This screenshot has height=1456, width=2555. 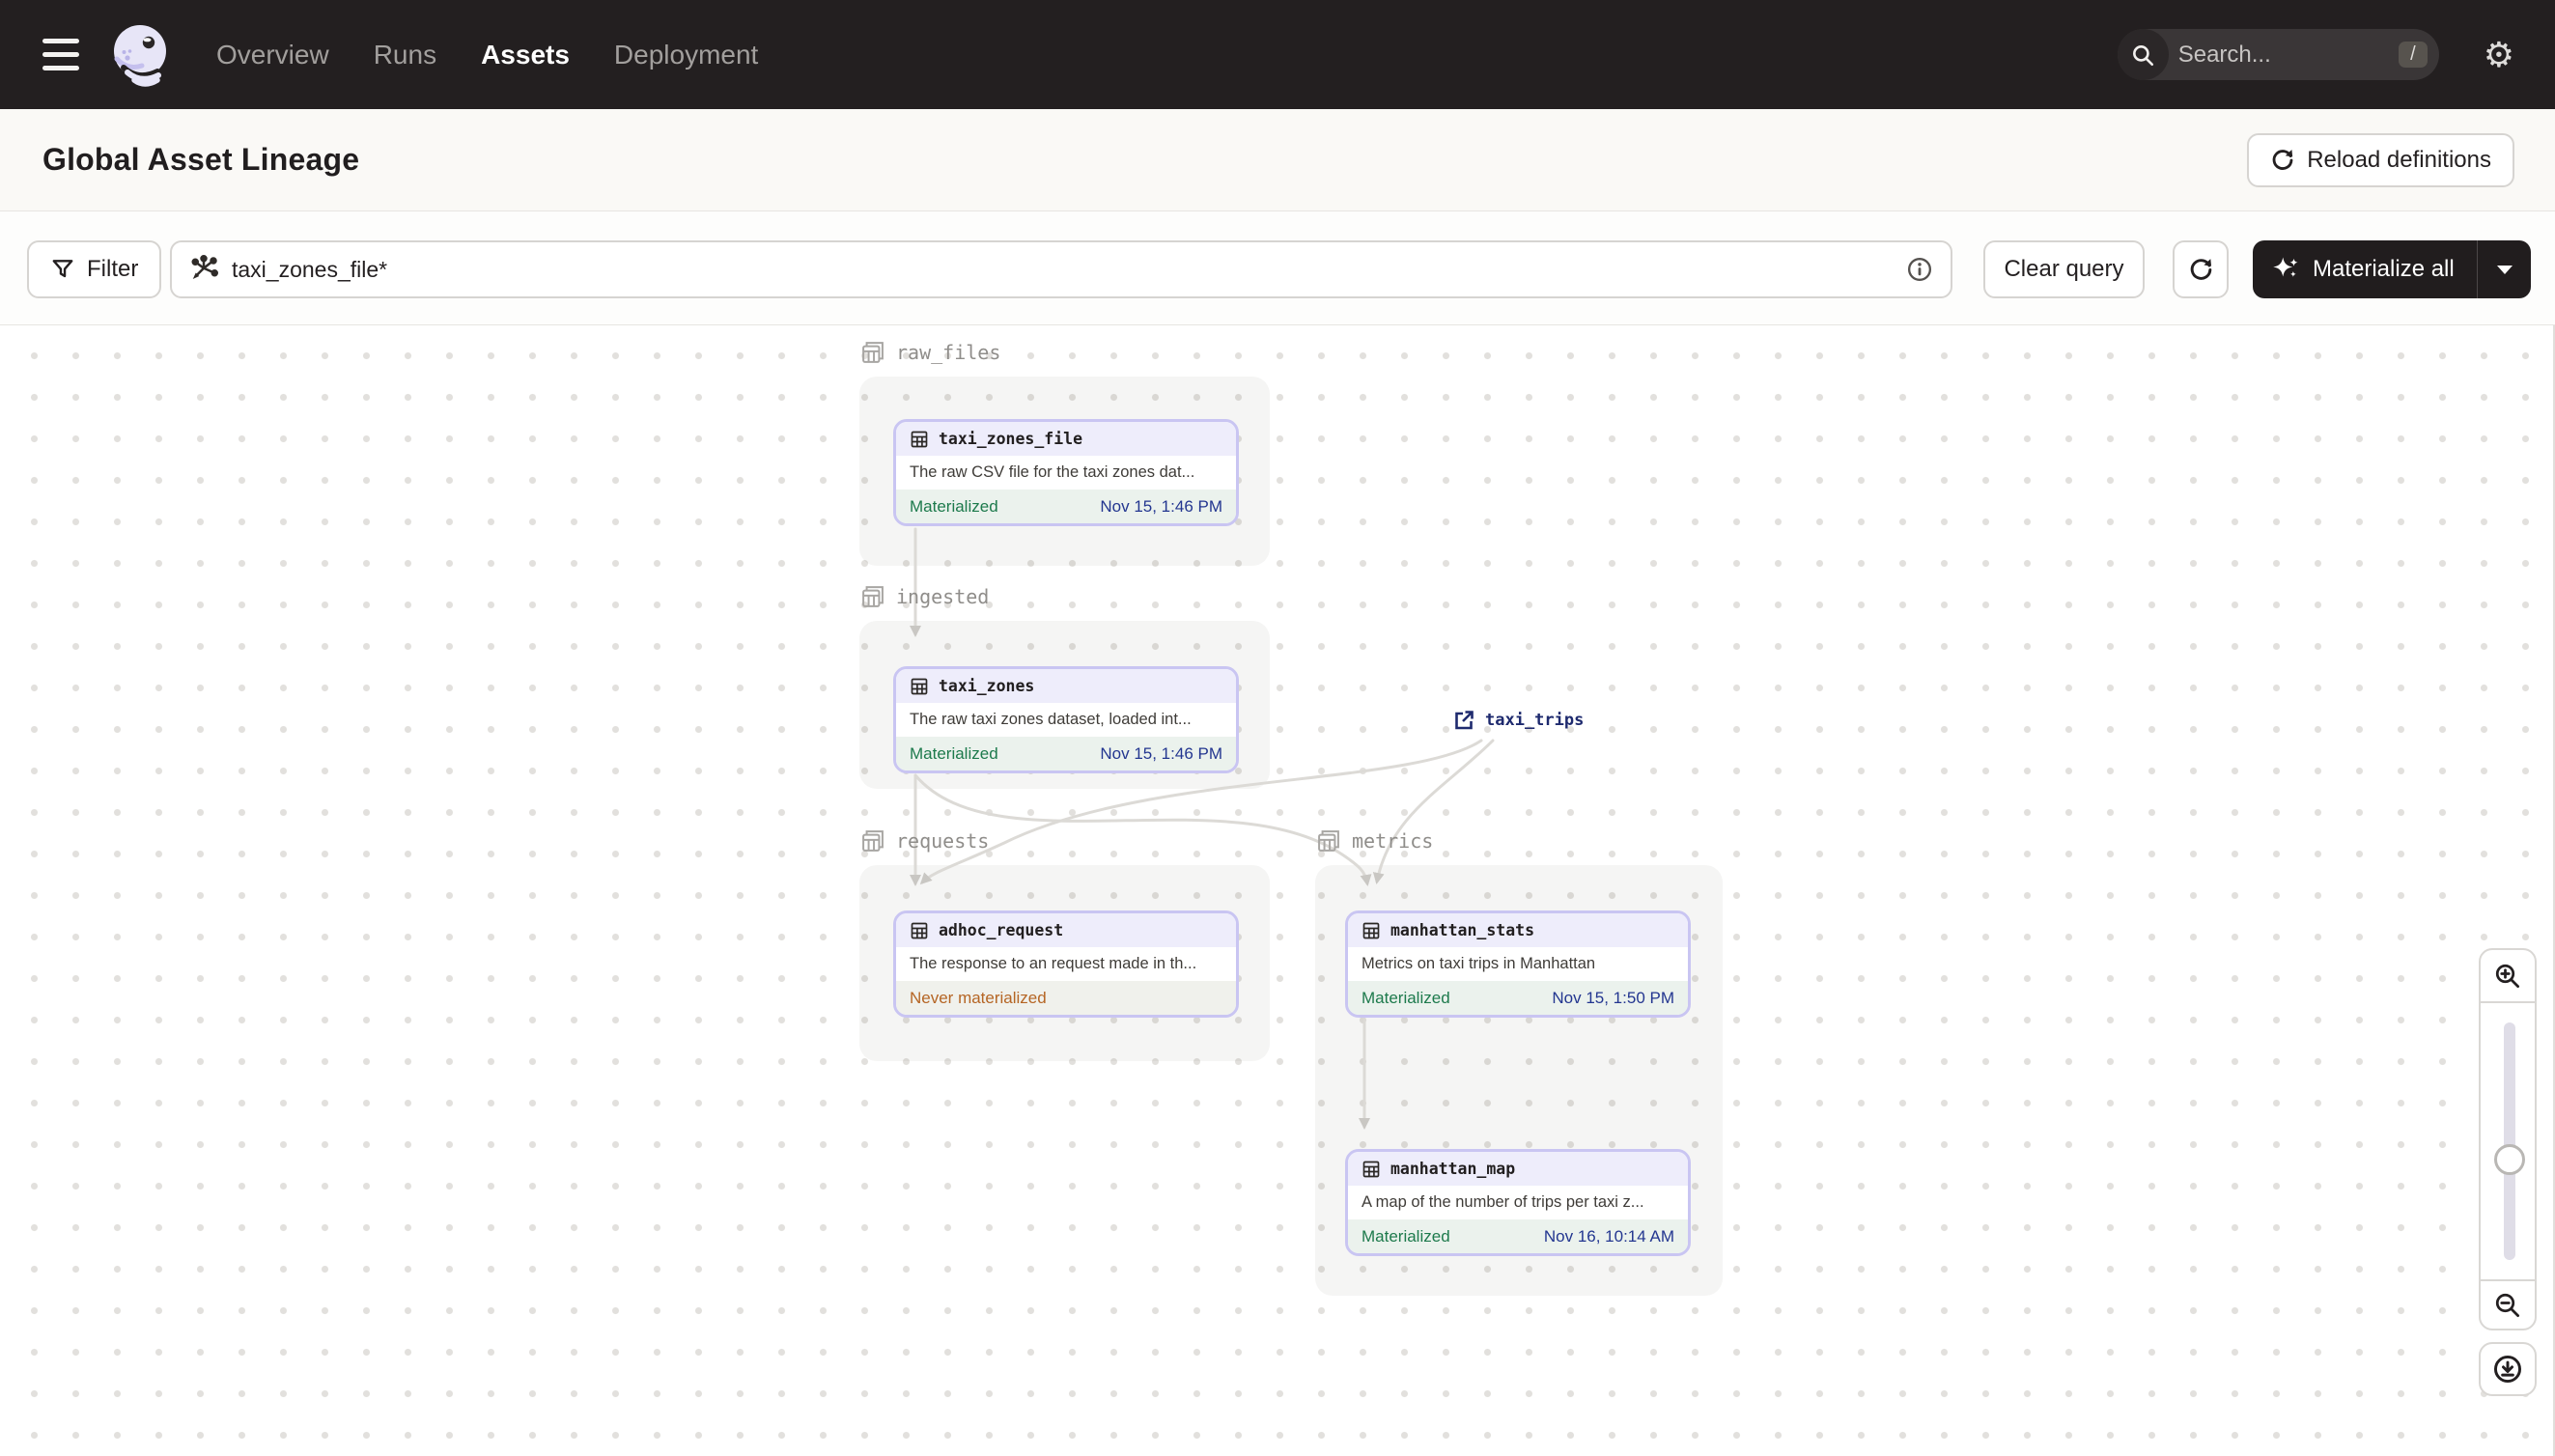 What do you see at coordinates (1277, 160) in the screenshot?
I see `page-header: Global Asset Lineage Reload definitions` at bounding box center [1277, 160].